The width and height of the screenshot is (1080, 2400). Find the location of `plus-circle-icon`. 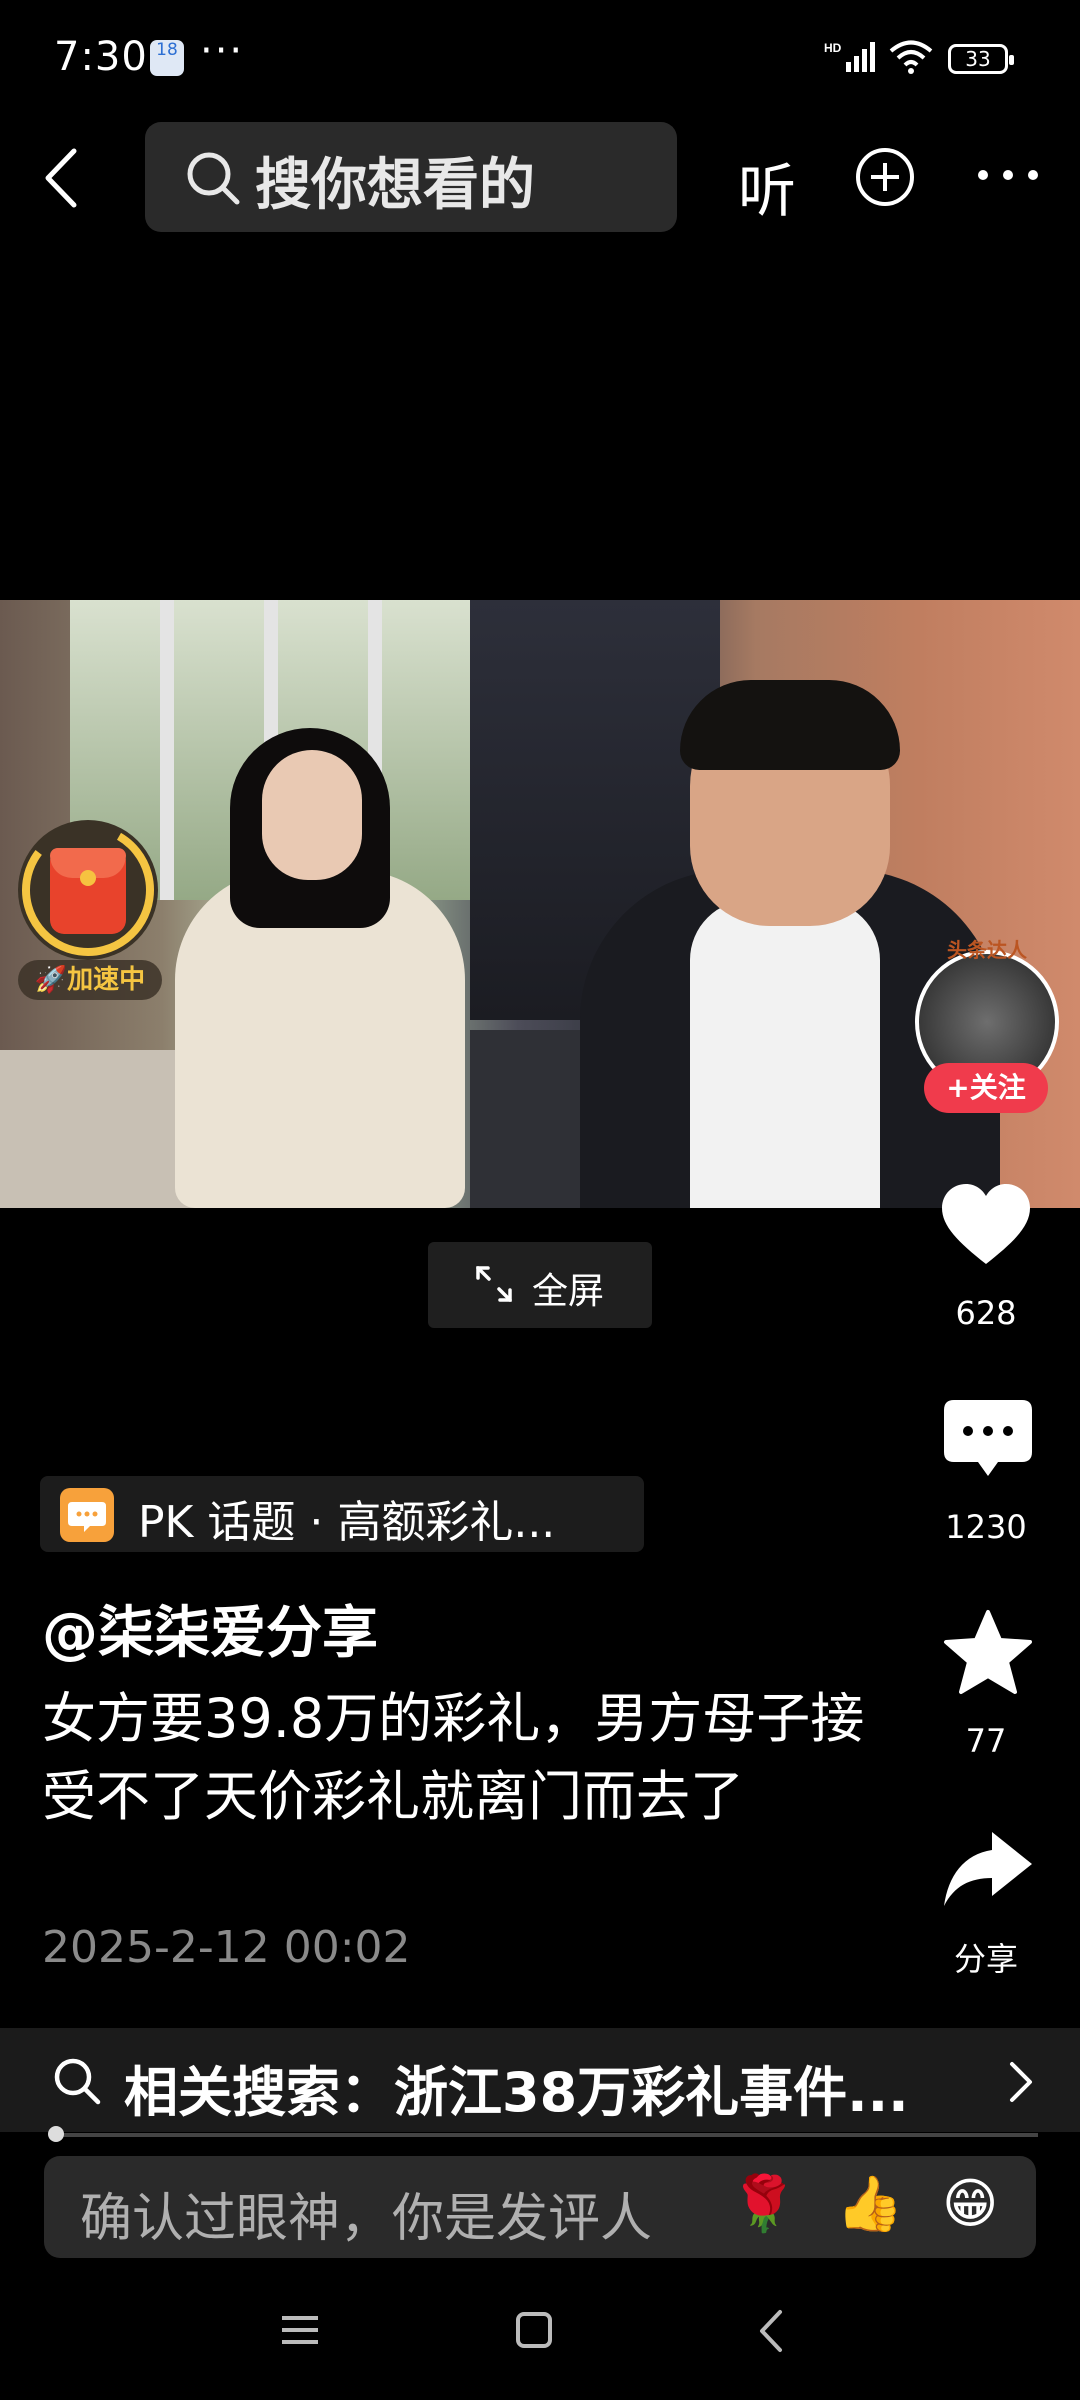

plus-circle-icon is located at coordinates (885, 177).